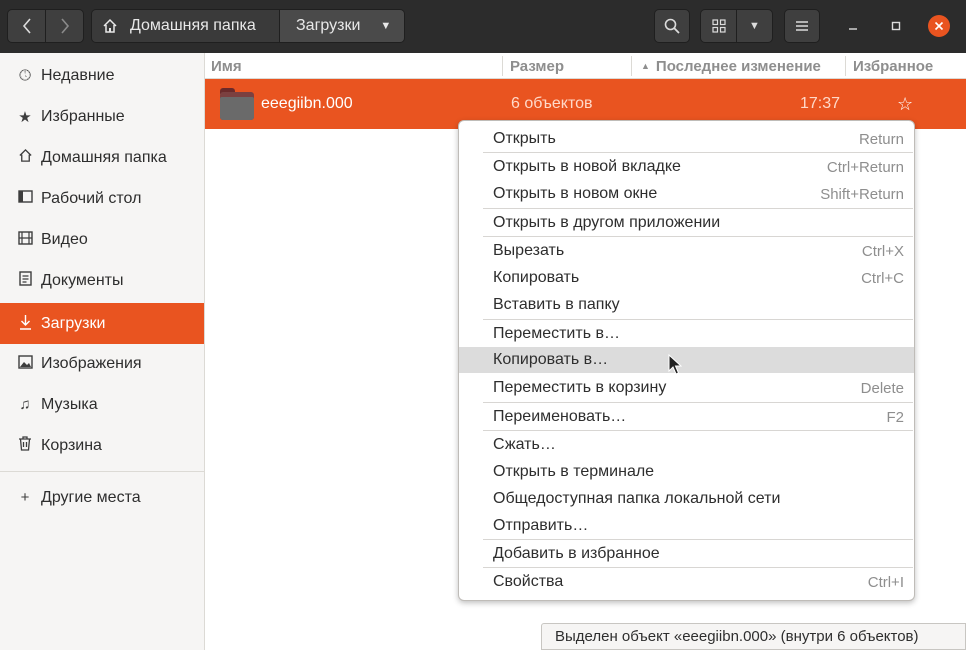 The height and width of the screenshot is (650, 966). What do you see at coordinates (885, 582) in the screenshot?
I see `menu-item-accel: Ctrl+I` at bounding box center [885, 582].